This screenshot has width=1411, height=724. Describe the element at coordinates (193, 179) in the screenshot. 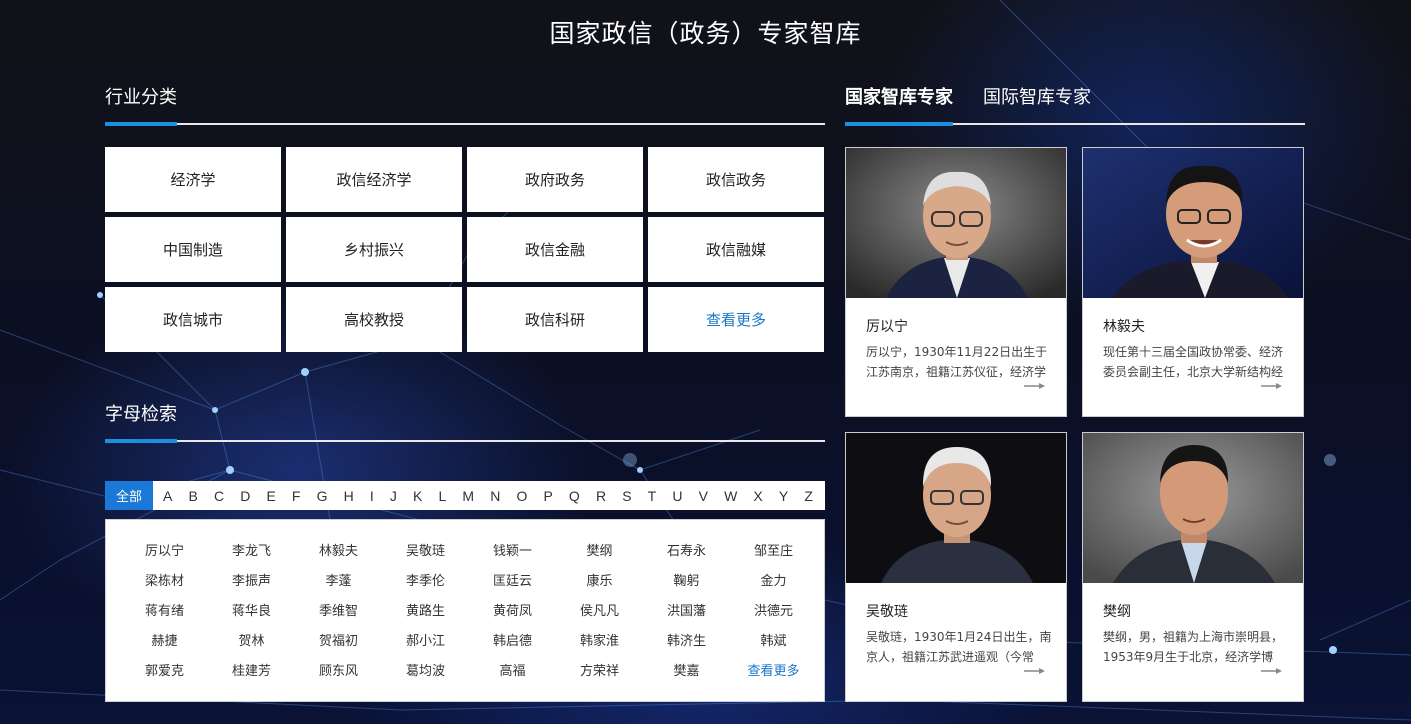

I see `industry-item-economics: 经济学` at that location.